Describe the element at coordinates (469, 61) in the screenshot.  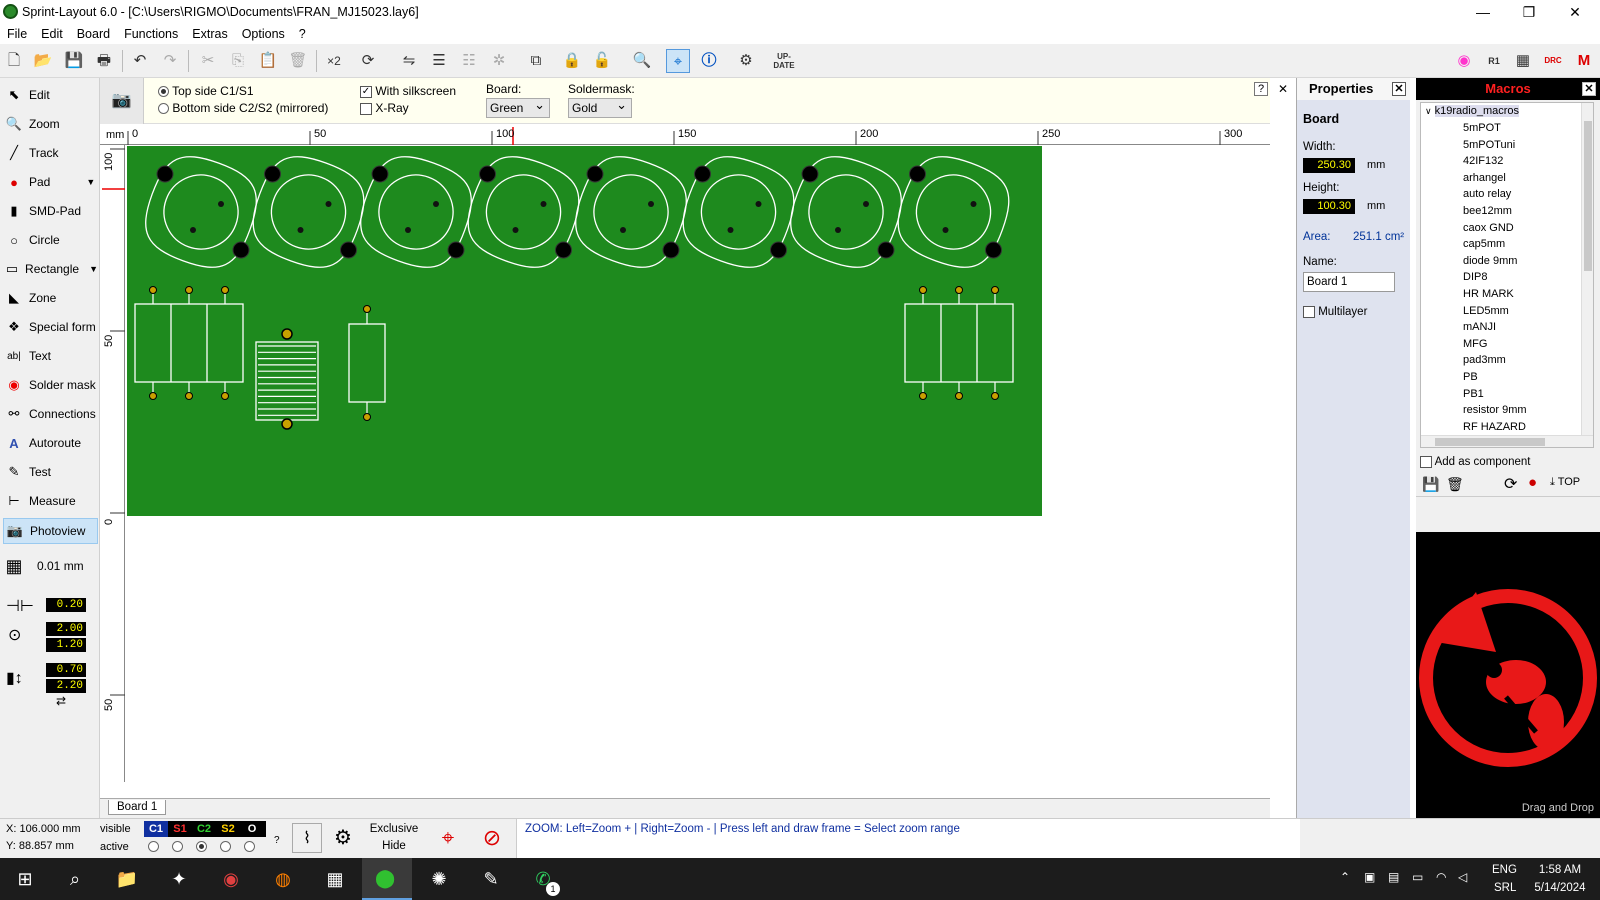
I see `group-icon: ☷` at that location.